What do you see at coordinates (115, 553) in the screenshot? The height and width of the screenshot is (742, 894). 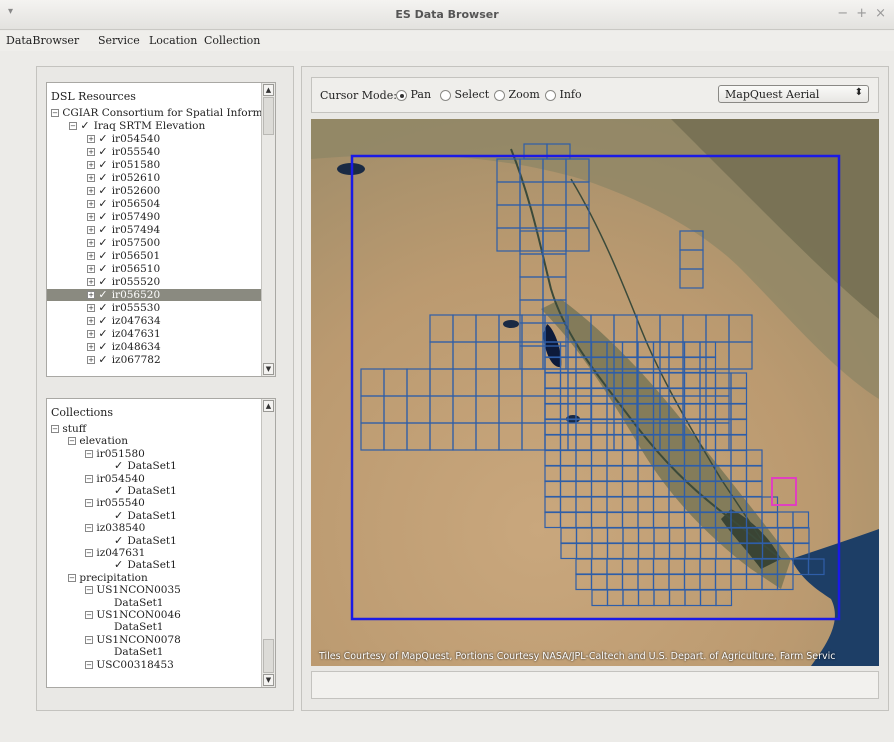 I see `collection-item: − iz047631` at bounding box center [115, 553].